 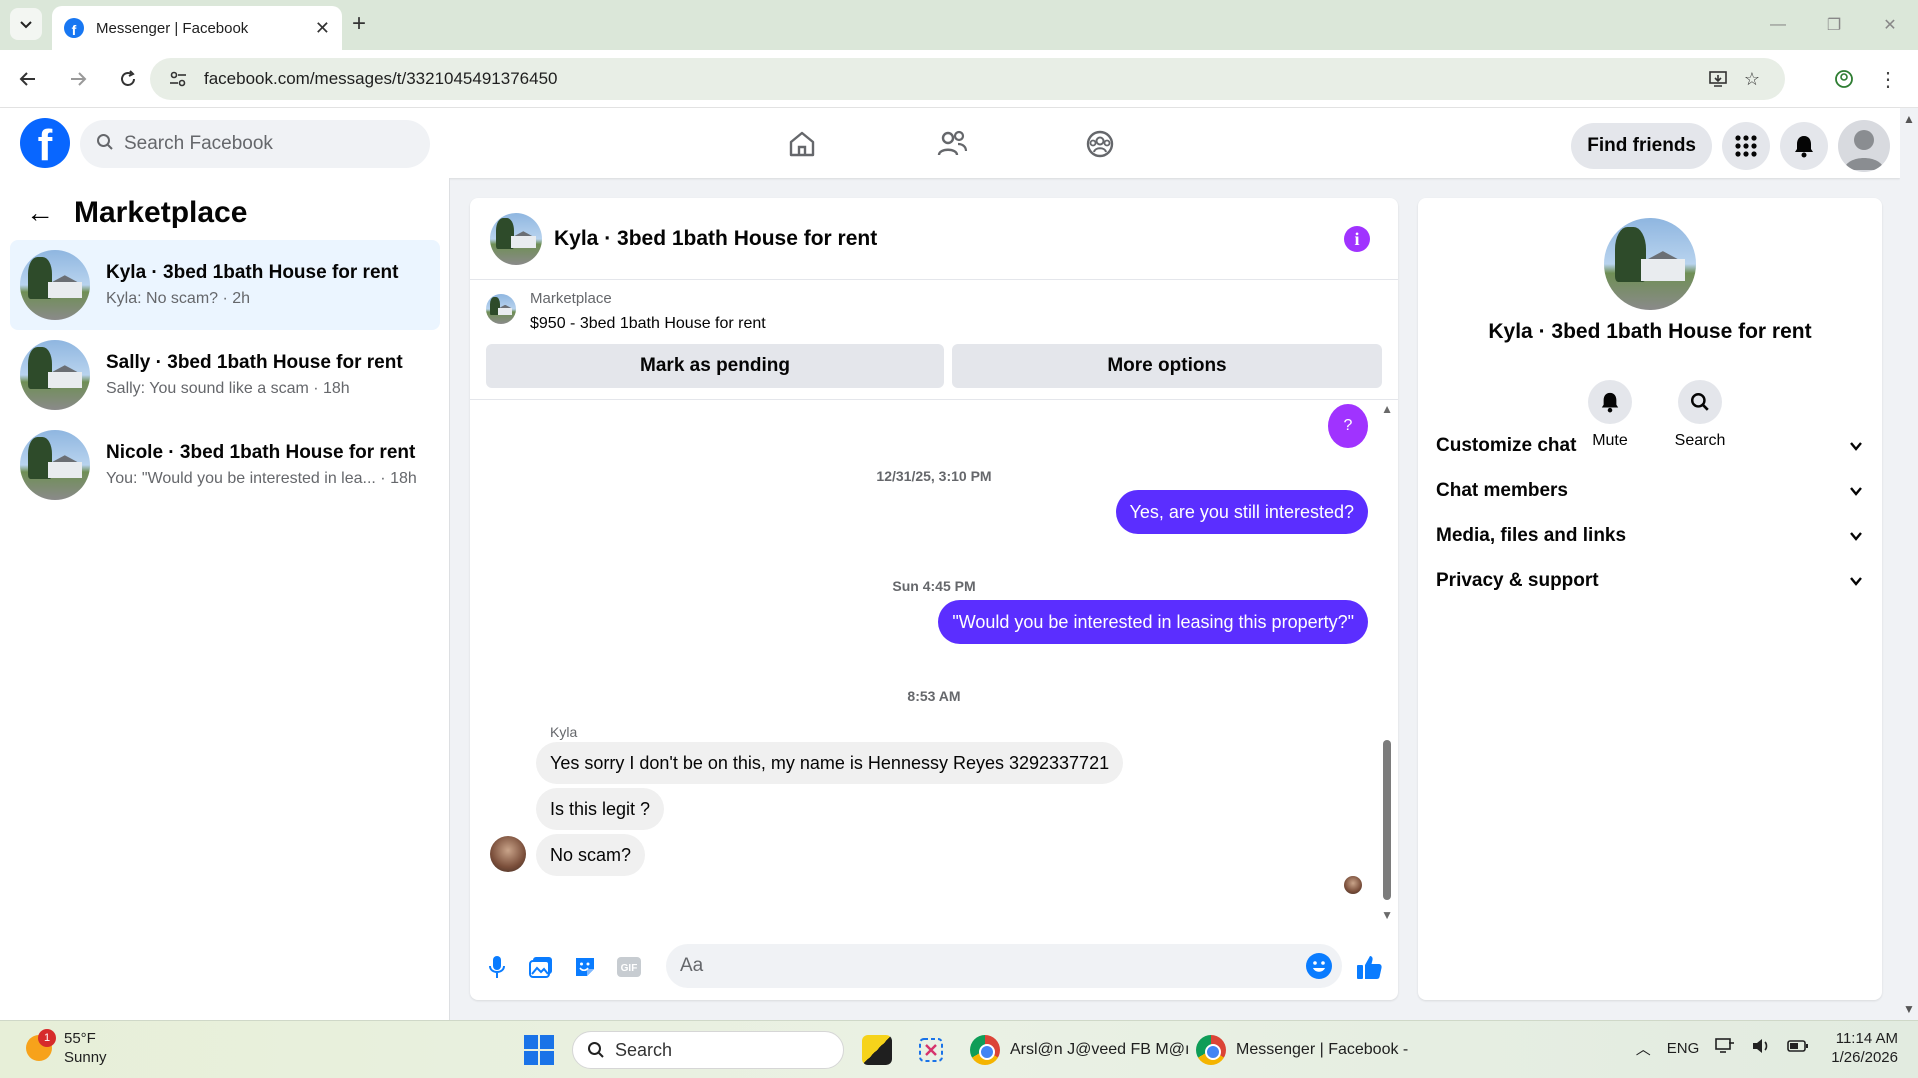 What do you see at coordinates (178, 79) in the screenshot?
I see `site-info-icon` at bounding box center [178, 79].